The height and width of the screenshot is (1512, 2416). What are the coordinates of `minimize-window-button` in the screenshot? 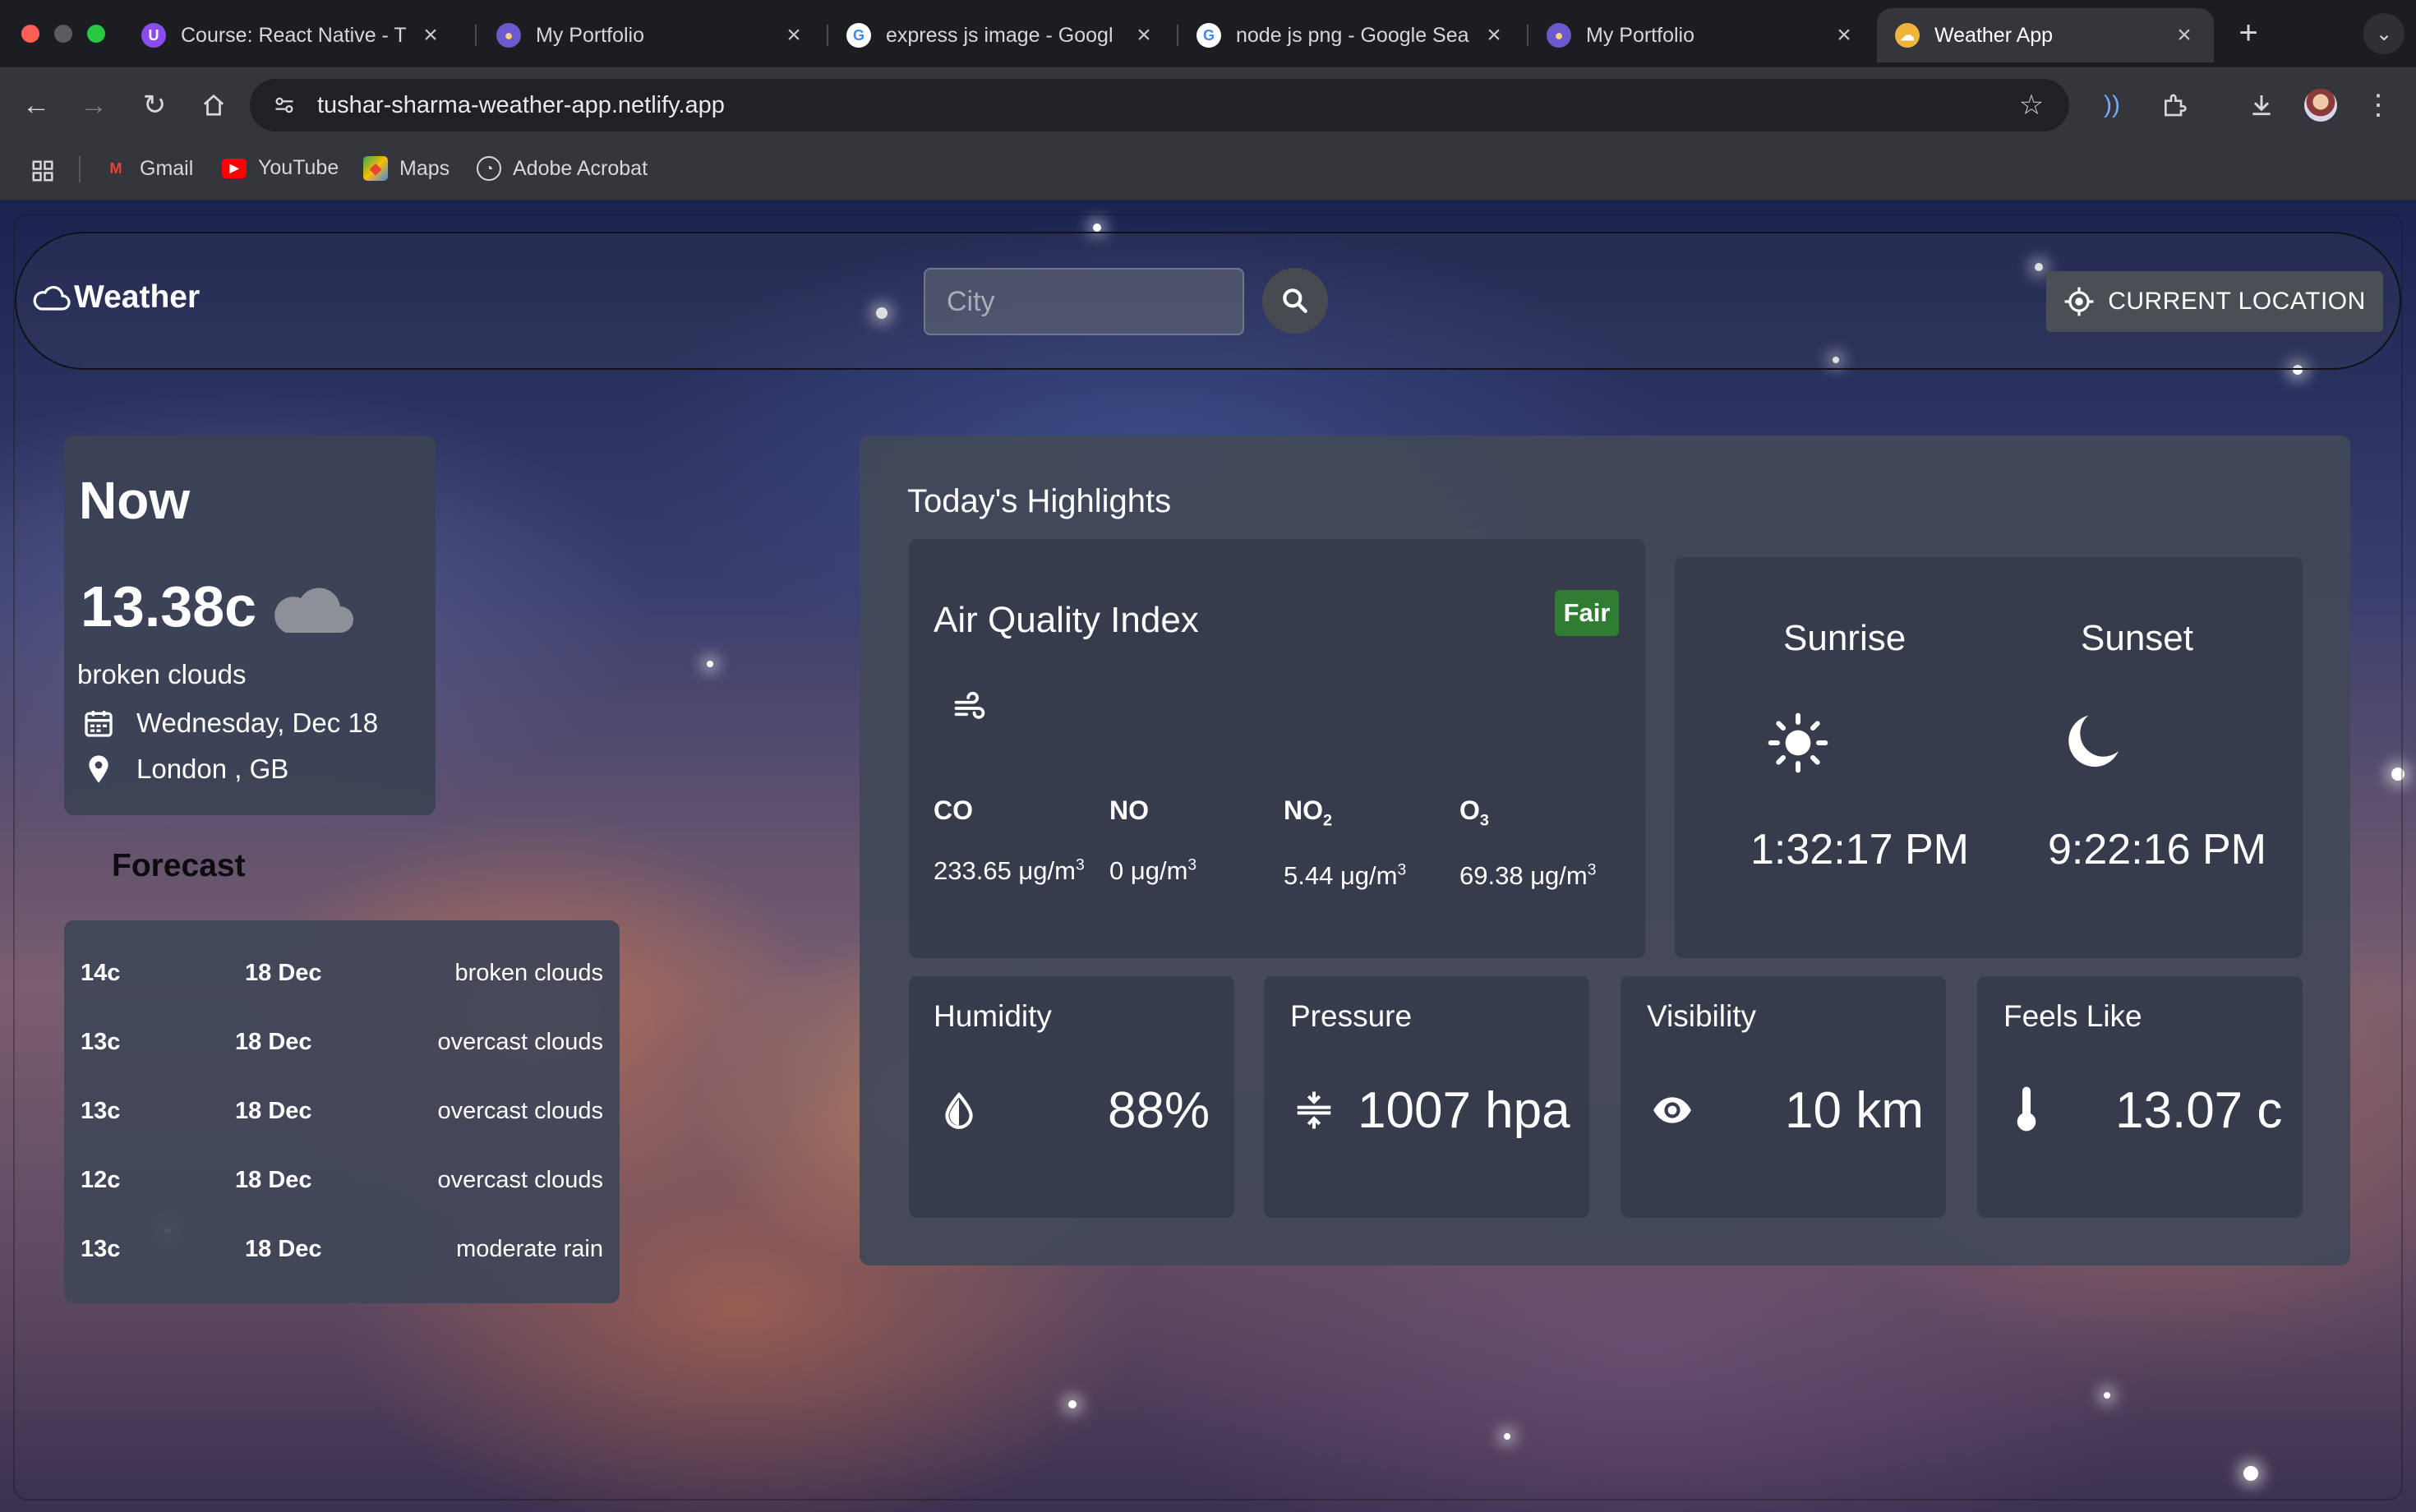 It's located at (63, 34).